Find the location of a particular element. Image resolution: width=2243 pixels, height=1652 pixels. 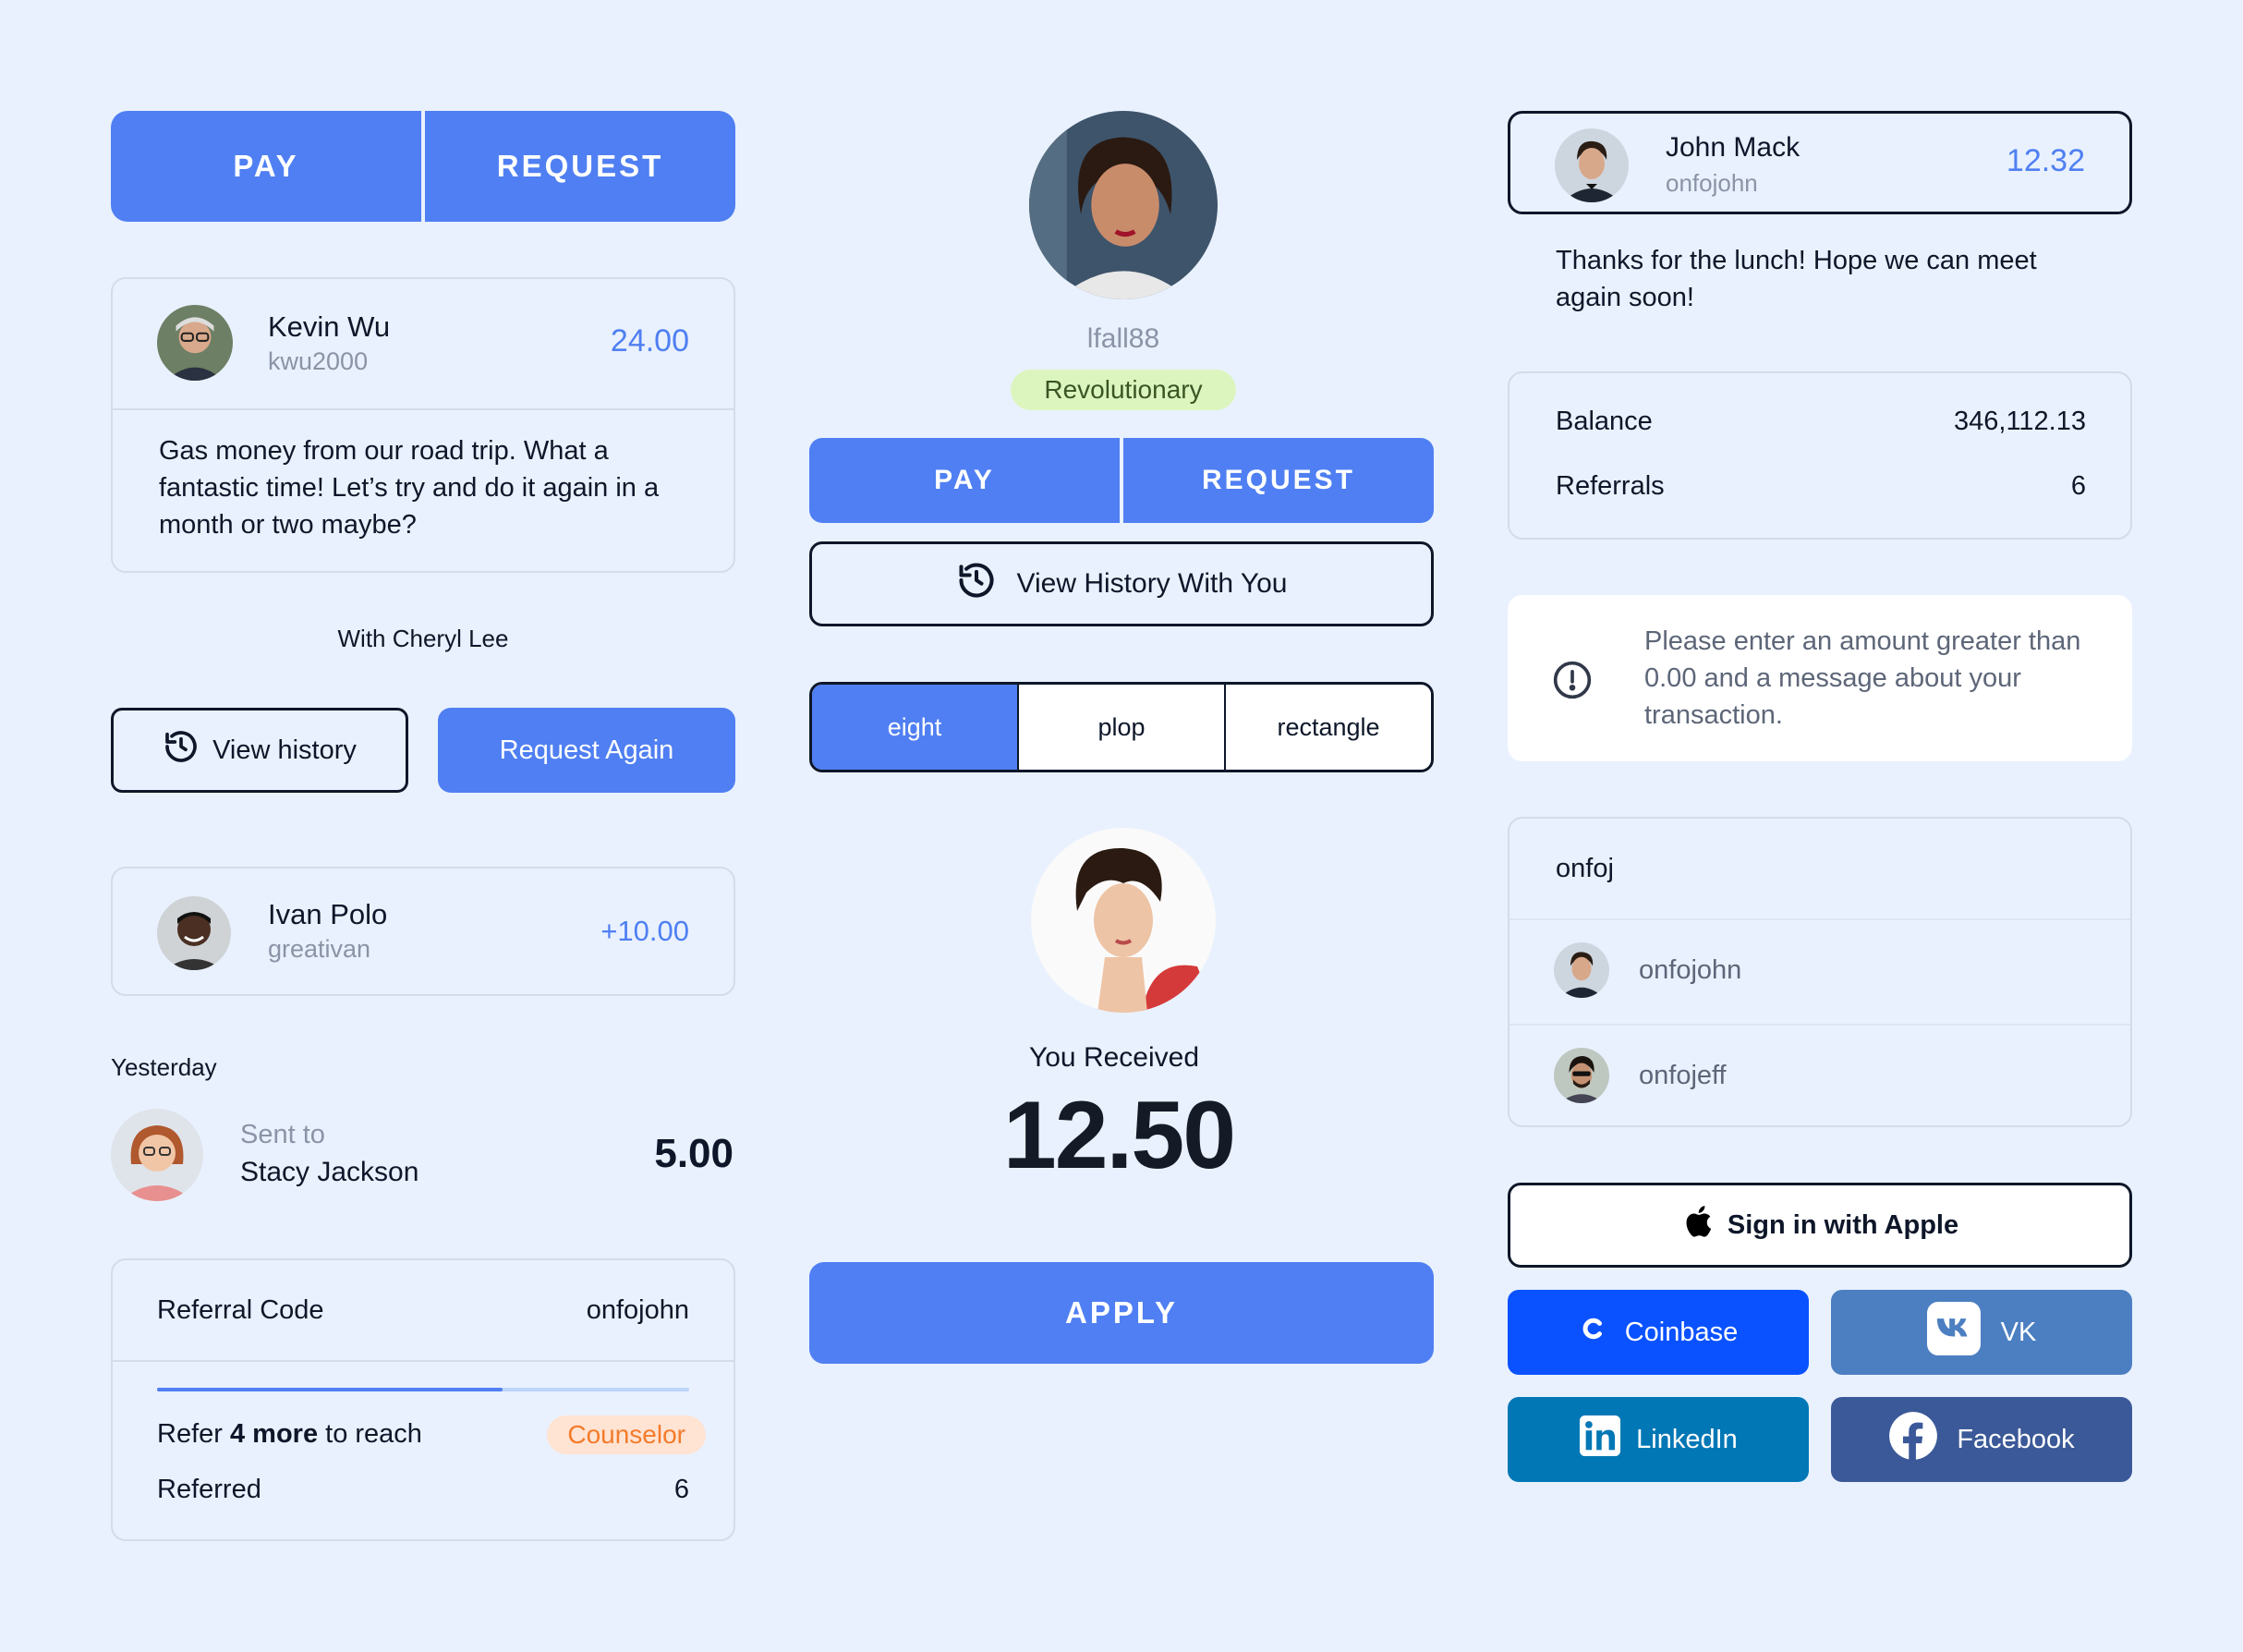

linkedin-icon is located at coordinates (1600, 1439).